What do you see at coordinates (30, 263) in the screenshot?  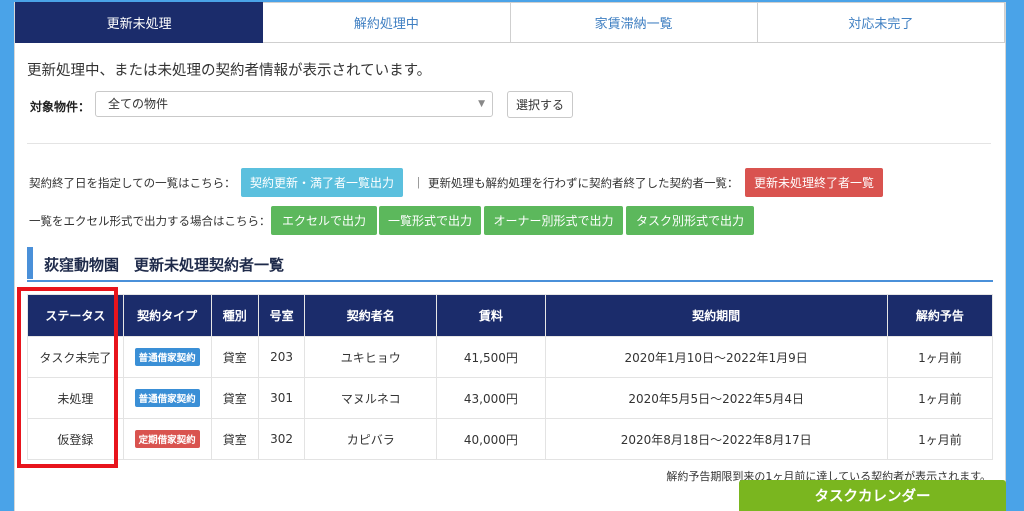 I see `section-accent-bar` at bounding box center [30, 263].